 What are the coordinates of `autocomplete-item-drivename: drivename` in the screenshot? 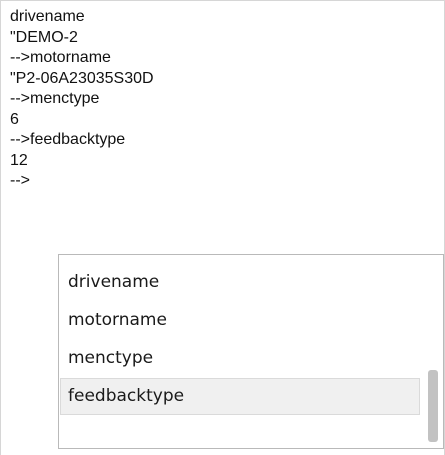 It's located at (240, 282).